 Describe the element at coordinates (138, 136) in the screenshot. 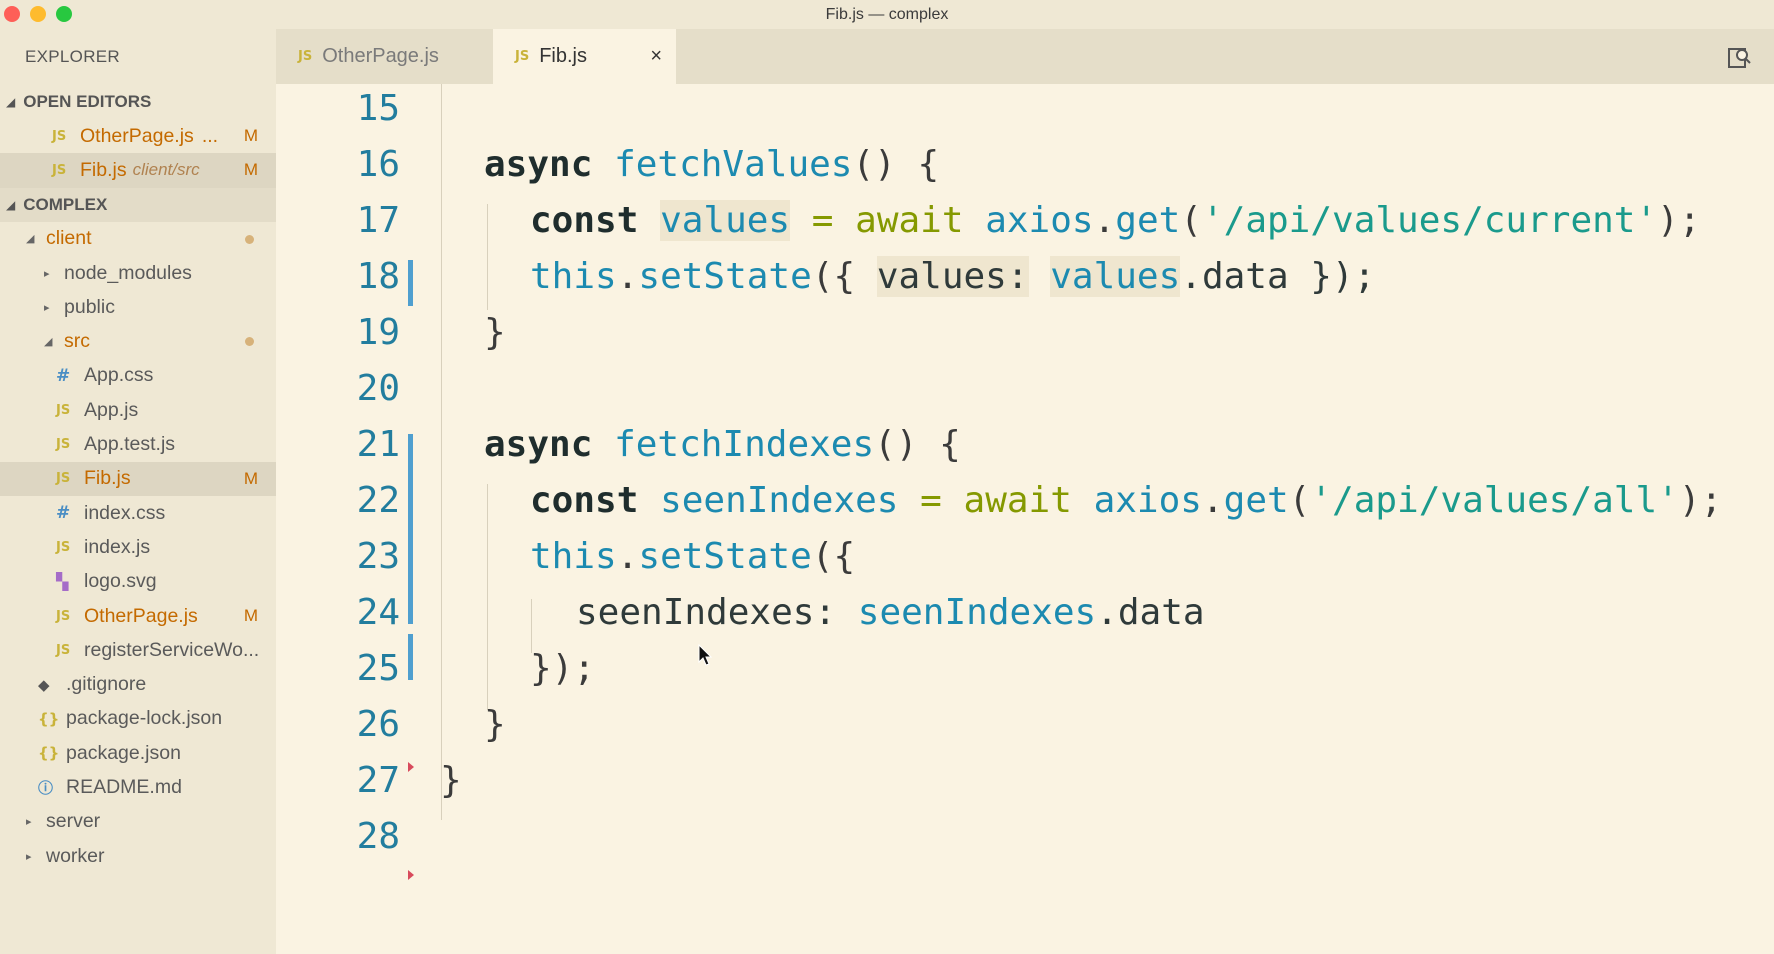

I see `open-editor-otherpage: JS OtherPage.js ... M` at that location.